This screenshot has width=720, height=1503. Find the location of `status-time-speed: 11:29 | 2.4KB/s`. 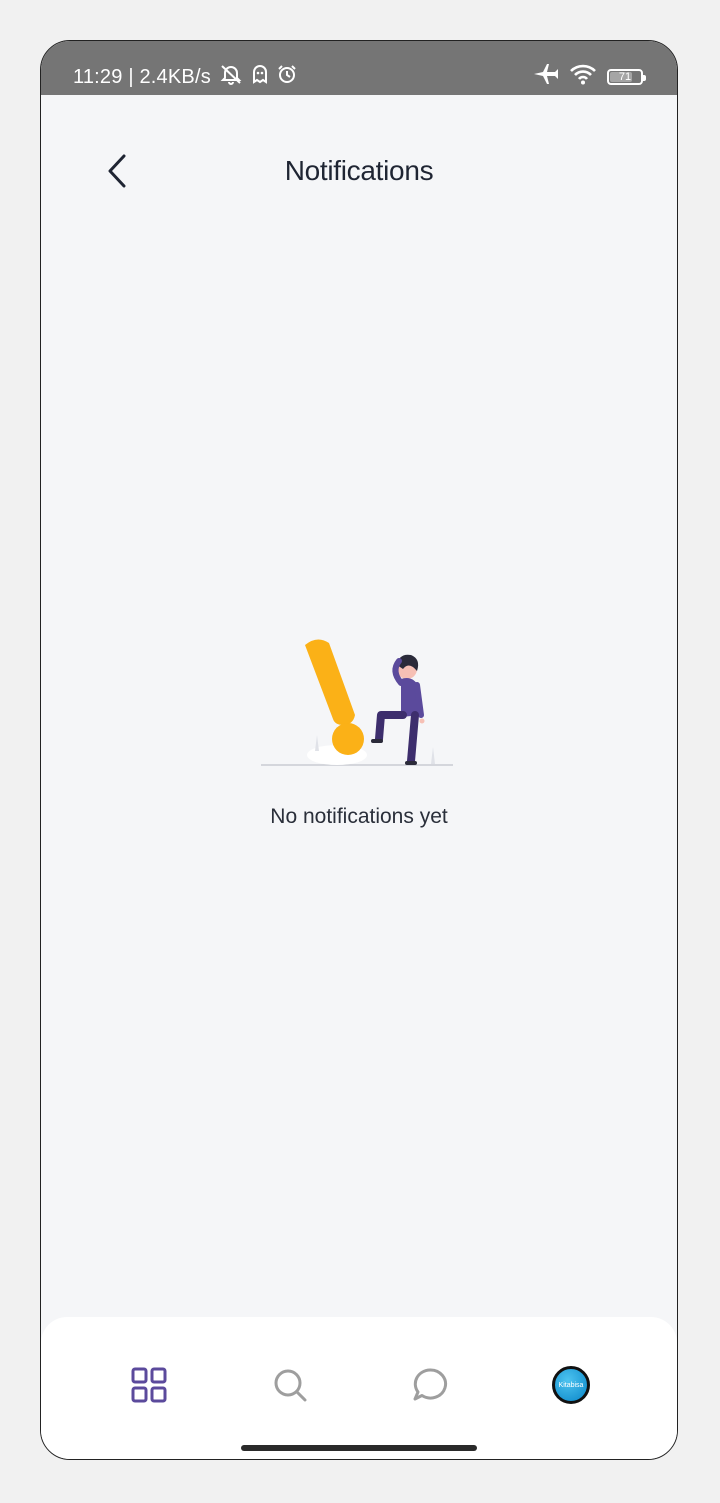

status-time-speed: 11:29 | 2.4KB/s is located at coordinates (142, 77).